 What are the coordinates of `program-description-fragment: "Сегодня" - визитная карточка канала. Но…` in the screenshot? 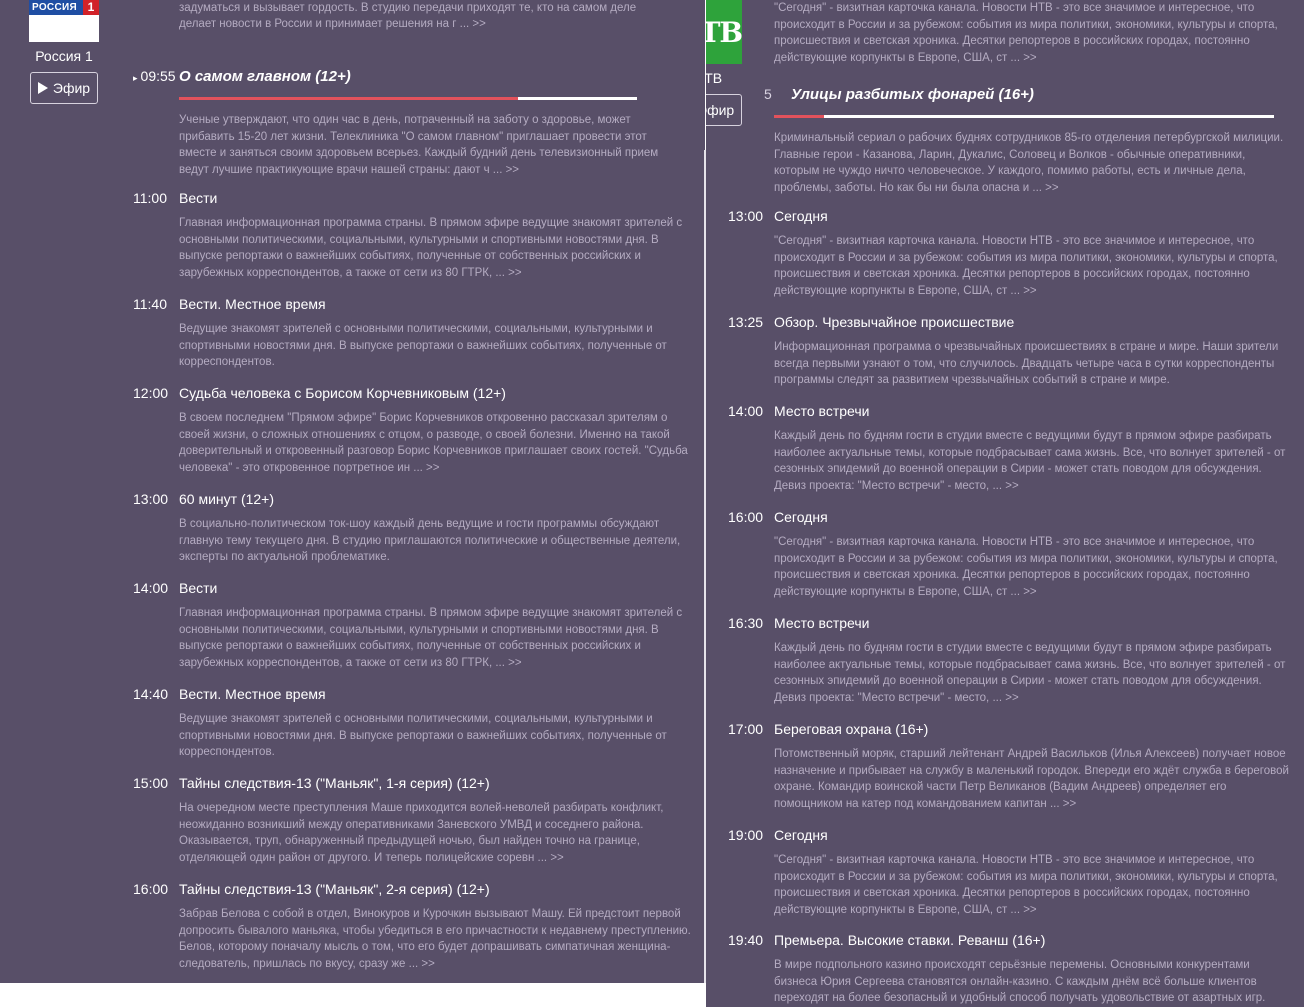 It's located at (1026, 33).